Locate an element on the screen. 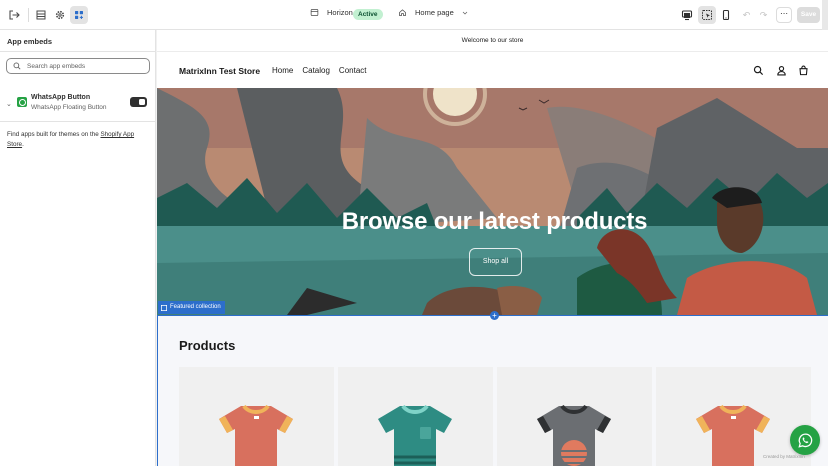 The width and height of the screenshot is (828, 466). add-section-plus-icon: + is located at coordinates (494, 315).